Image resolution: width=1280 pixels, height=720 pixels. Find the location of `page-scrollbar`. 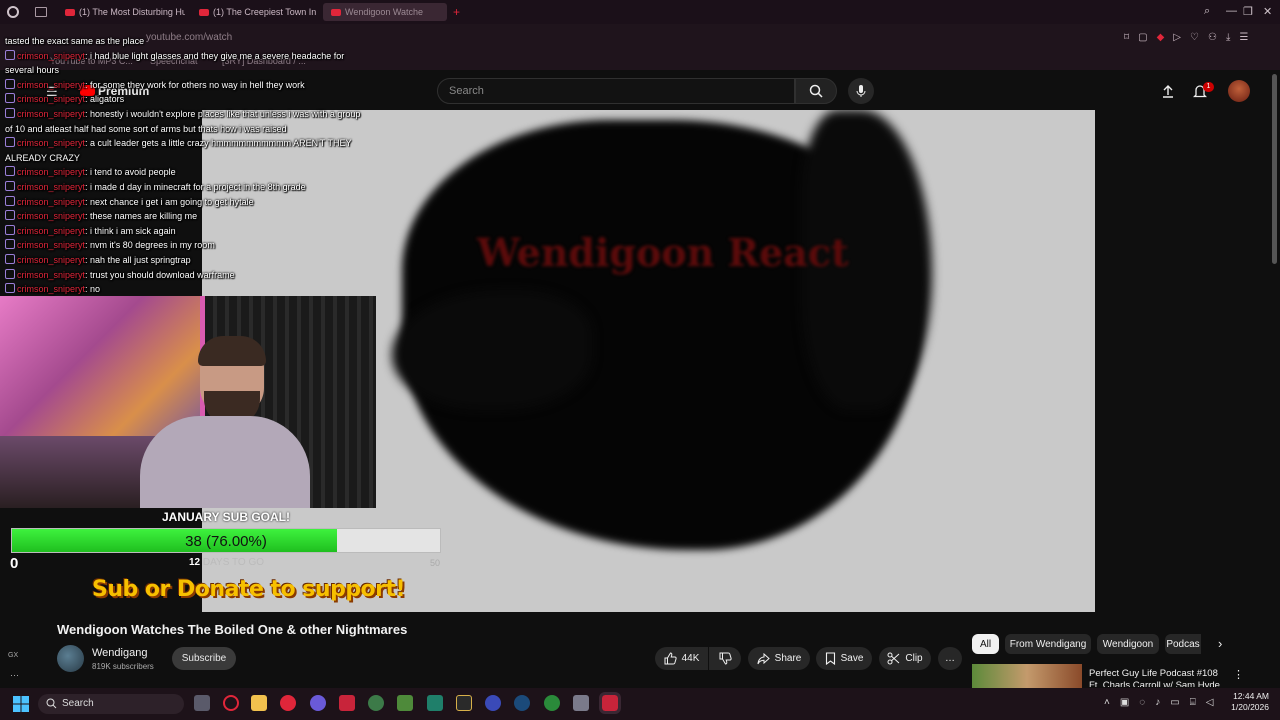

page-scrollbar is located at coordinates (1274, 169).